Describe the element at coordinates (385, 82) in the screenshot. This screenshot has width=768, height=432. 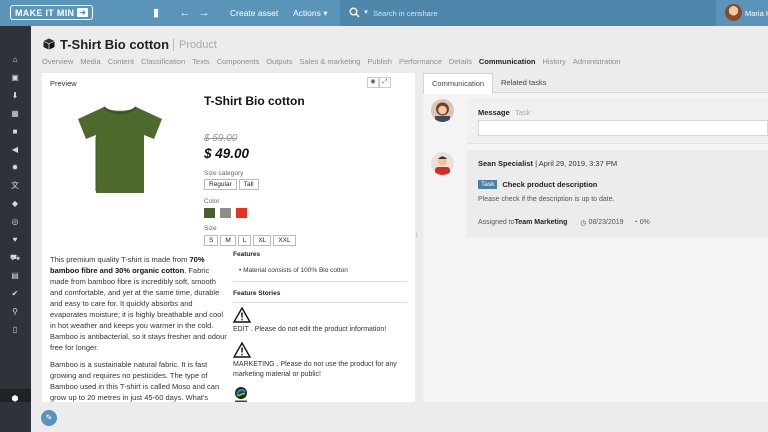
I see `expand-icon: ⤢` at that location.